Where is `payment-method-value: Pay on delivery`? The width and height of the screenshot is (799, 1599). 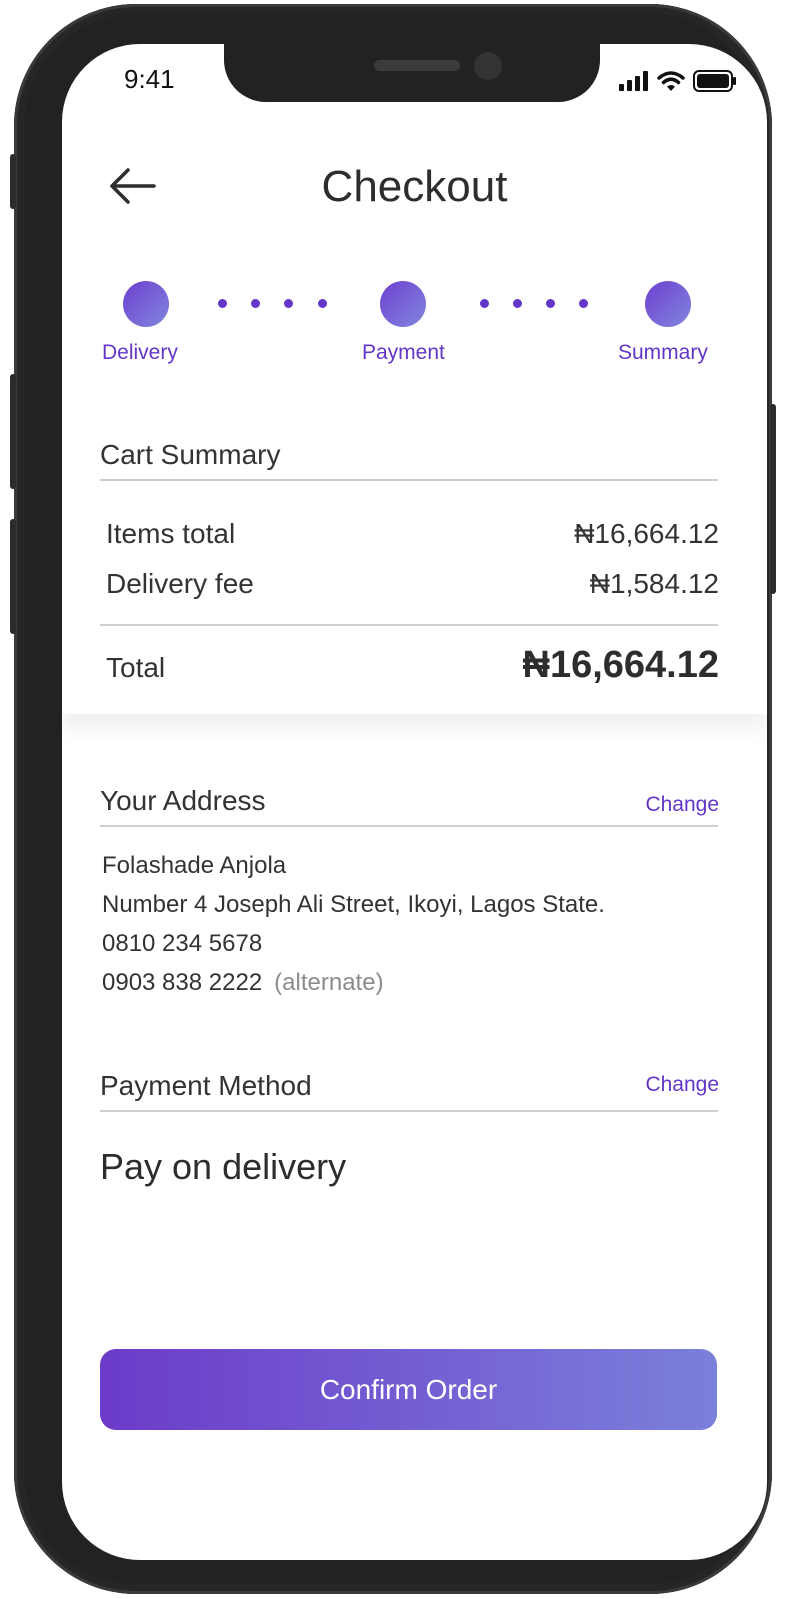
payment-method-value: Pay on delivery is located at coordinates (223, 1166).